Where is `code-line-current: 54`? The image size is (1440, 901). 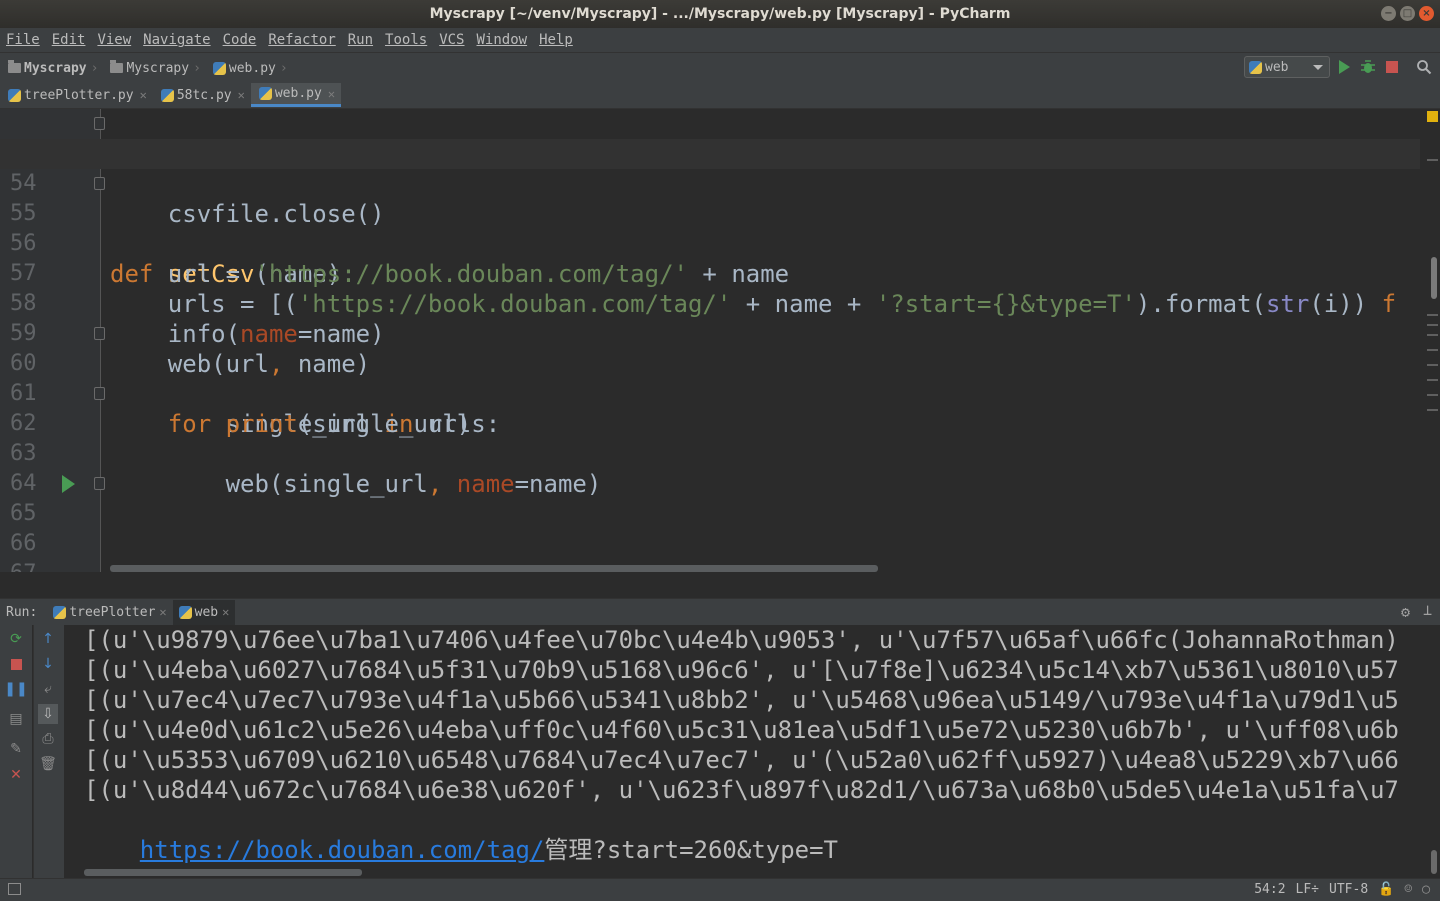 code-line-current: 54 is located at coordinates (710, 167).